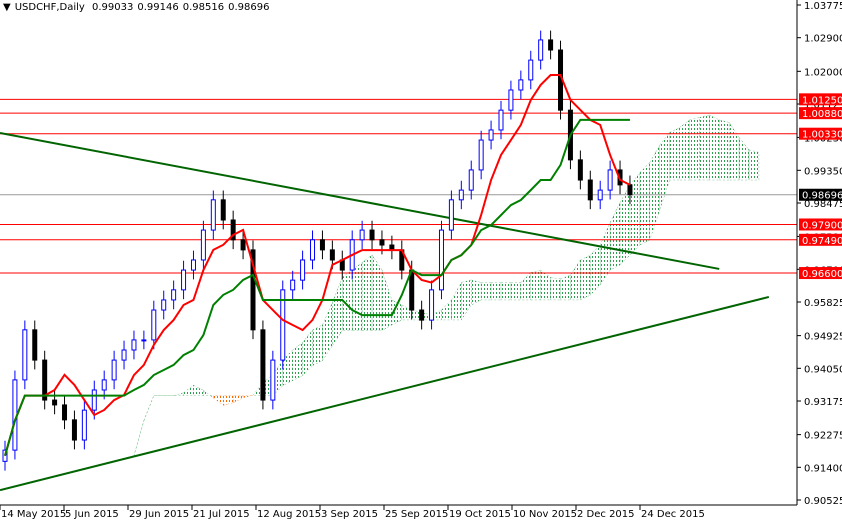 The width and height of the screenshot is (842, 521). What do you see at coordinates (822, 135) in the screenshot?
I see `level-price-label: 1.00330` at bounding box center [822, 135].